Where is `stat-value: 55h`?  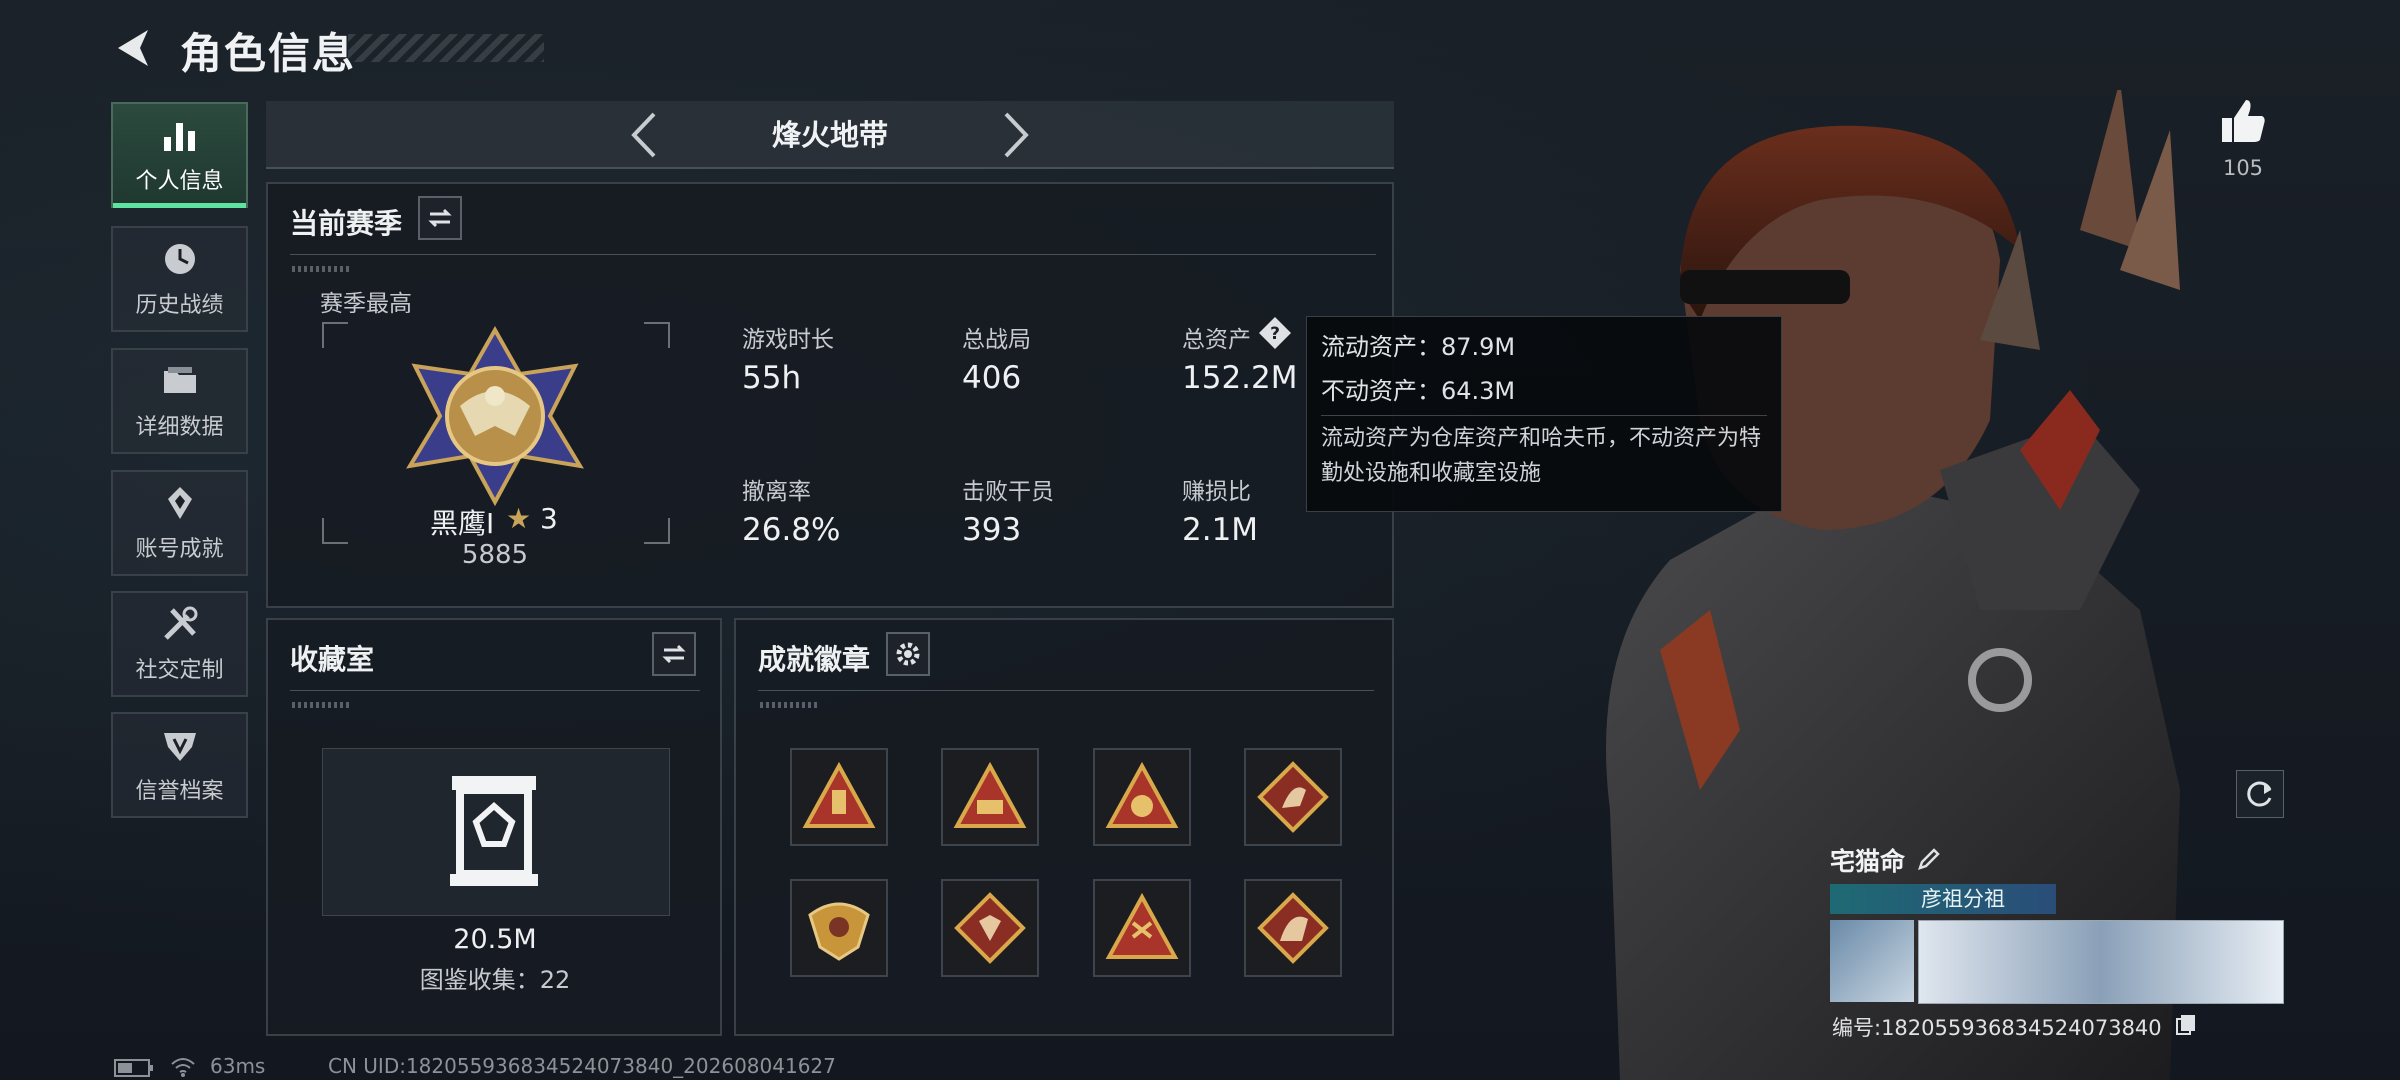 stat-value: 55h is located at coordinates (772, 378).